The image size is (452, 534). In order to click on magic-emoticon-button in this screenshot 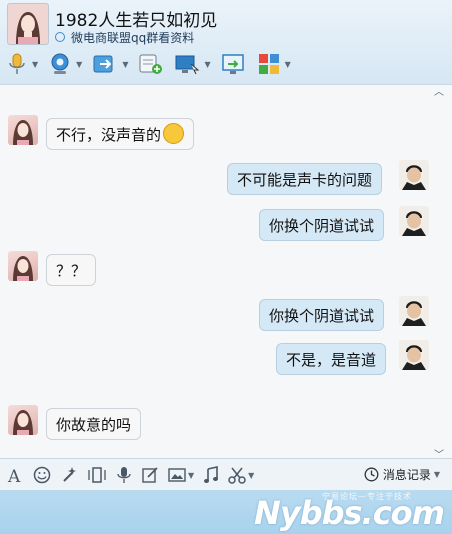, I will do `click(69, 475)`.